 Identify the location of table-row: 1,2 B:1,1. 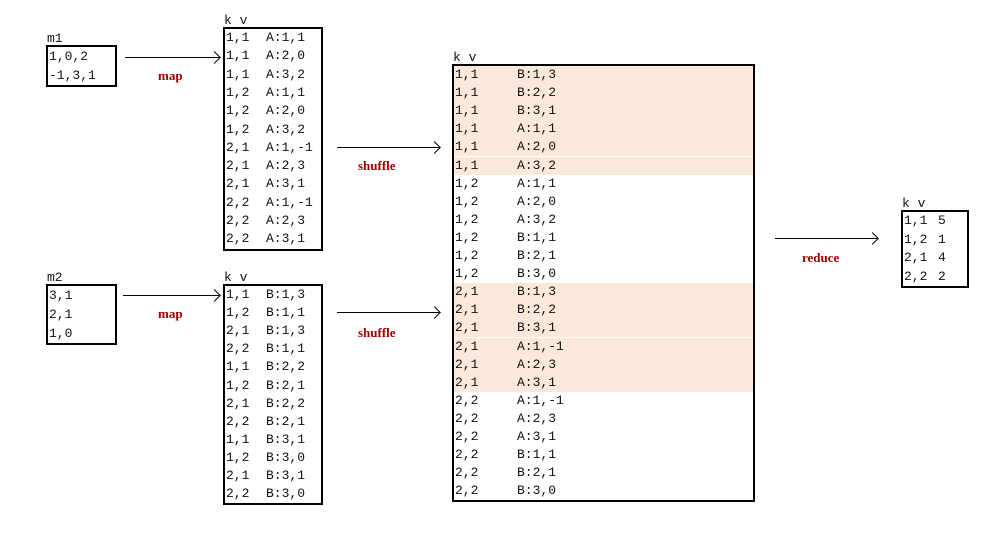
(273, 313).